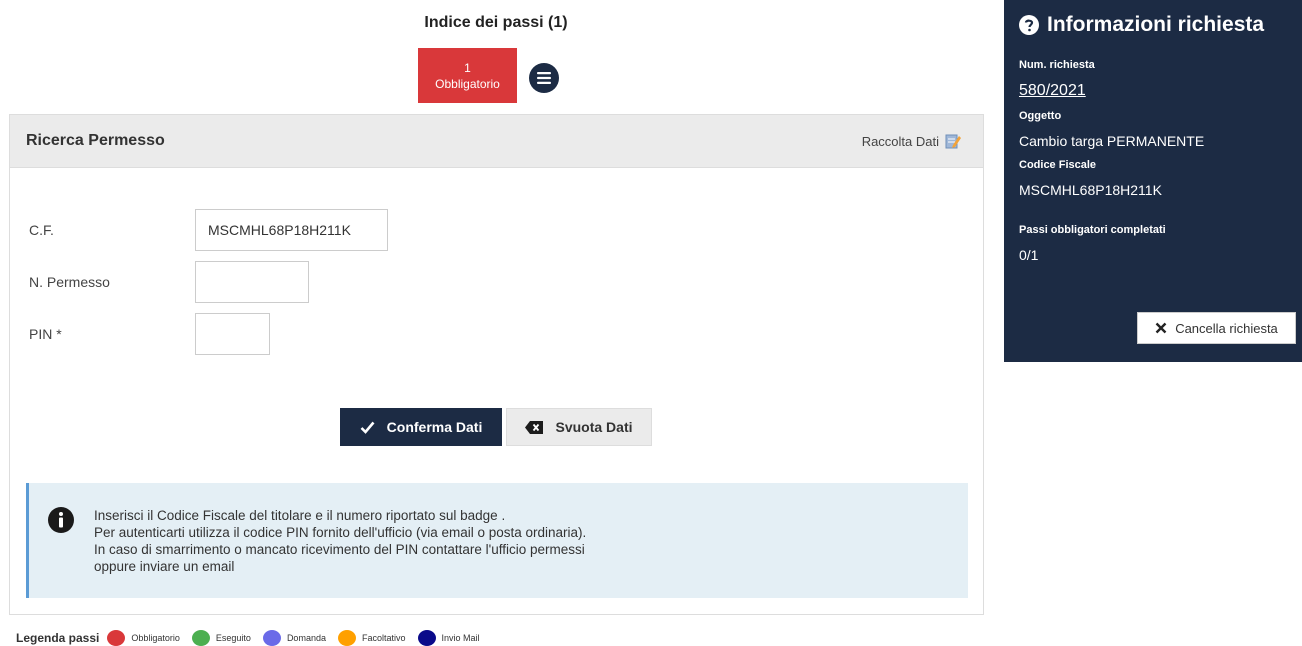 This screenshot has width=1302, height=646. I want to click on permit-number-input, so click(252, 282).